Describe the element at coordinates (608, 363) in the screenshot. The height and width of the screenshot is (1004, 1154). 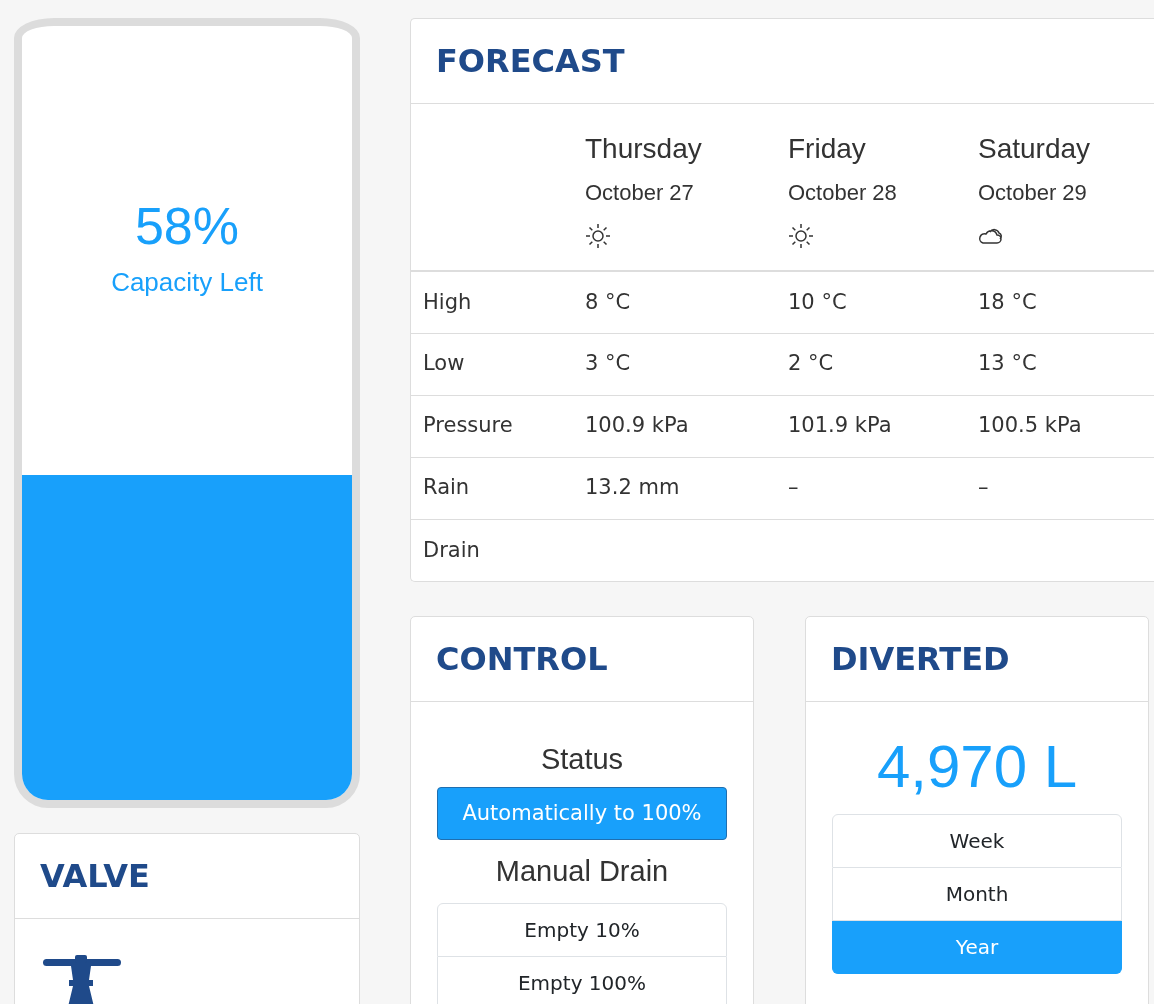
I see `table-cell: 3 °C` at that location.